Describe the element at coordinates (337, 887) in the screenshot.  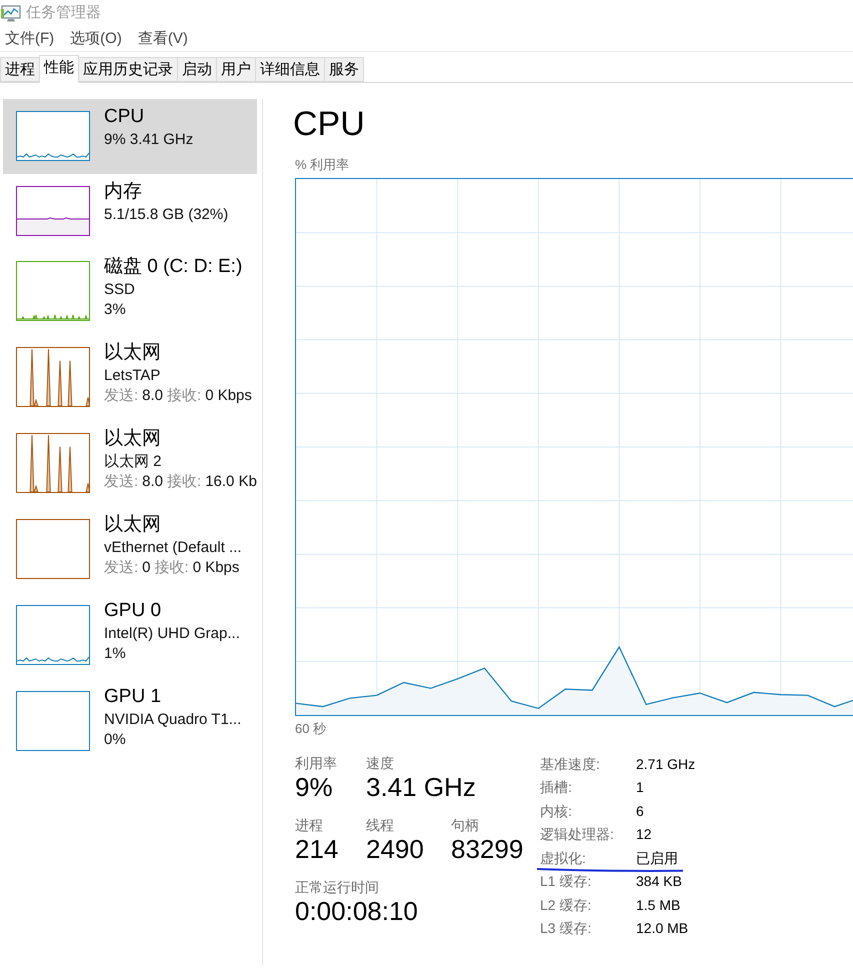
I see `stat-label: 正常运行时间` at that location.